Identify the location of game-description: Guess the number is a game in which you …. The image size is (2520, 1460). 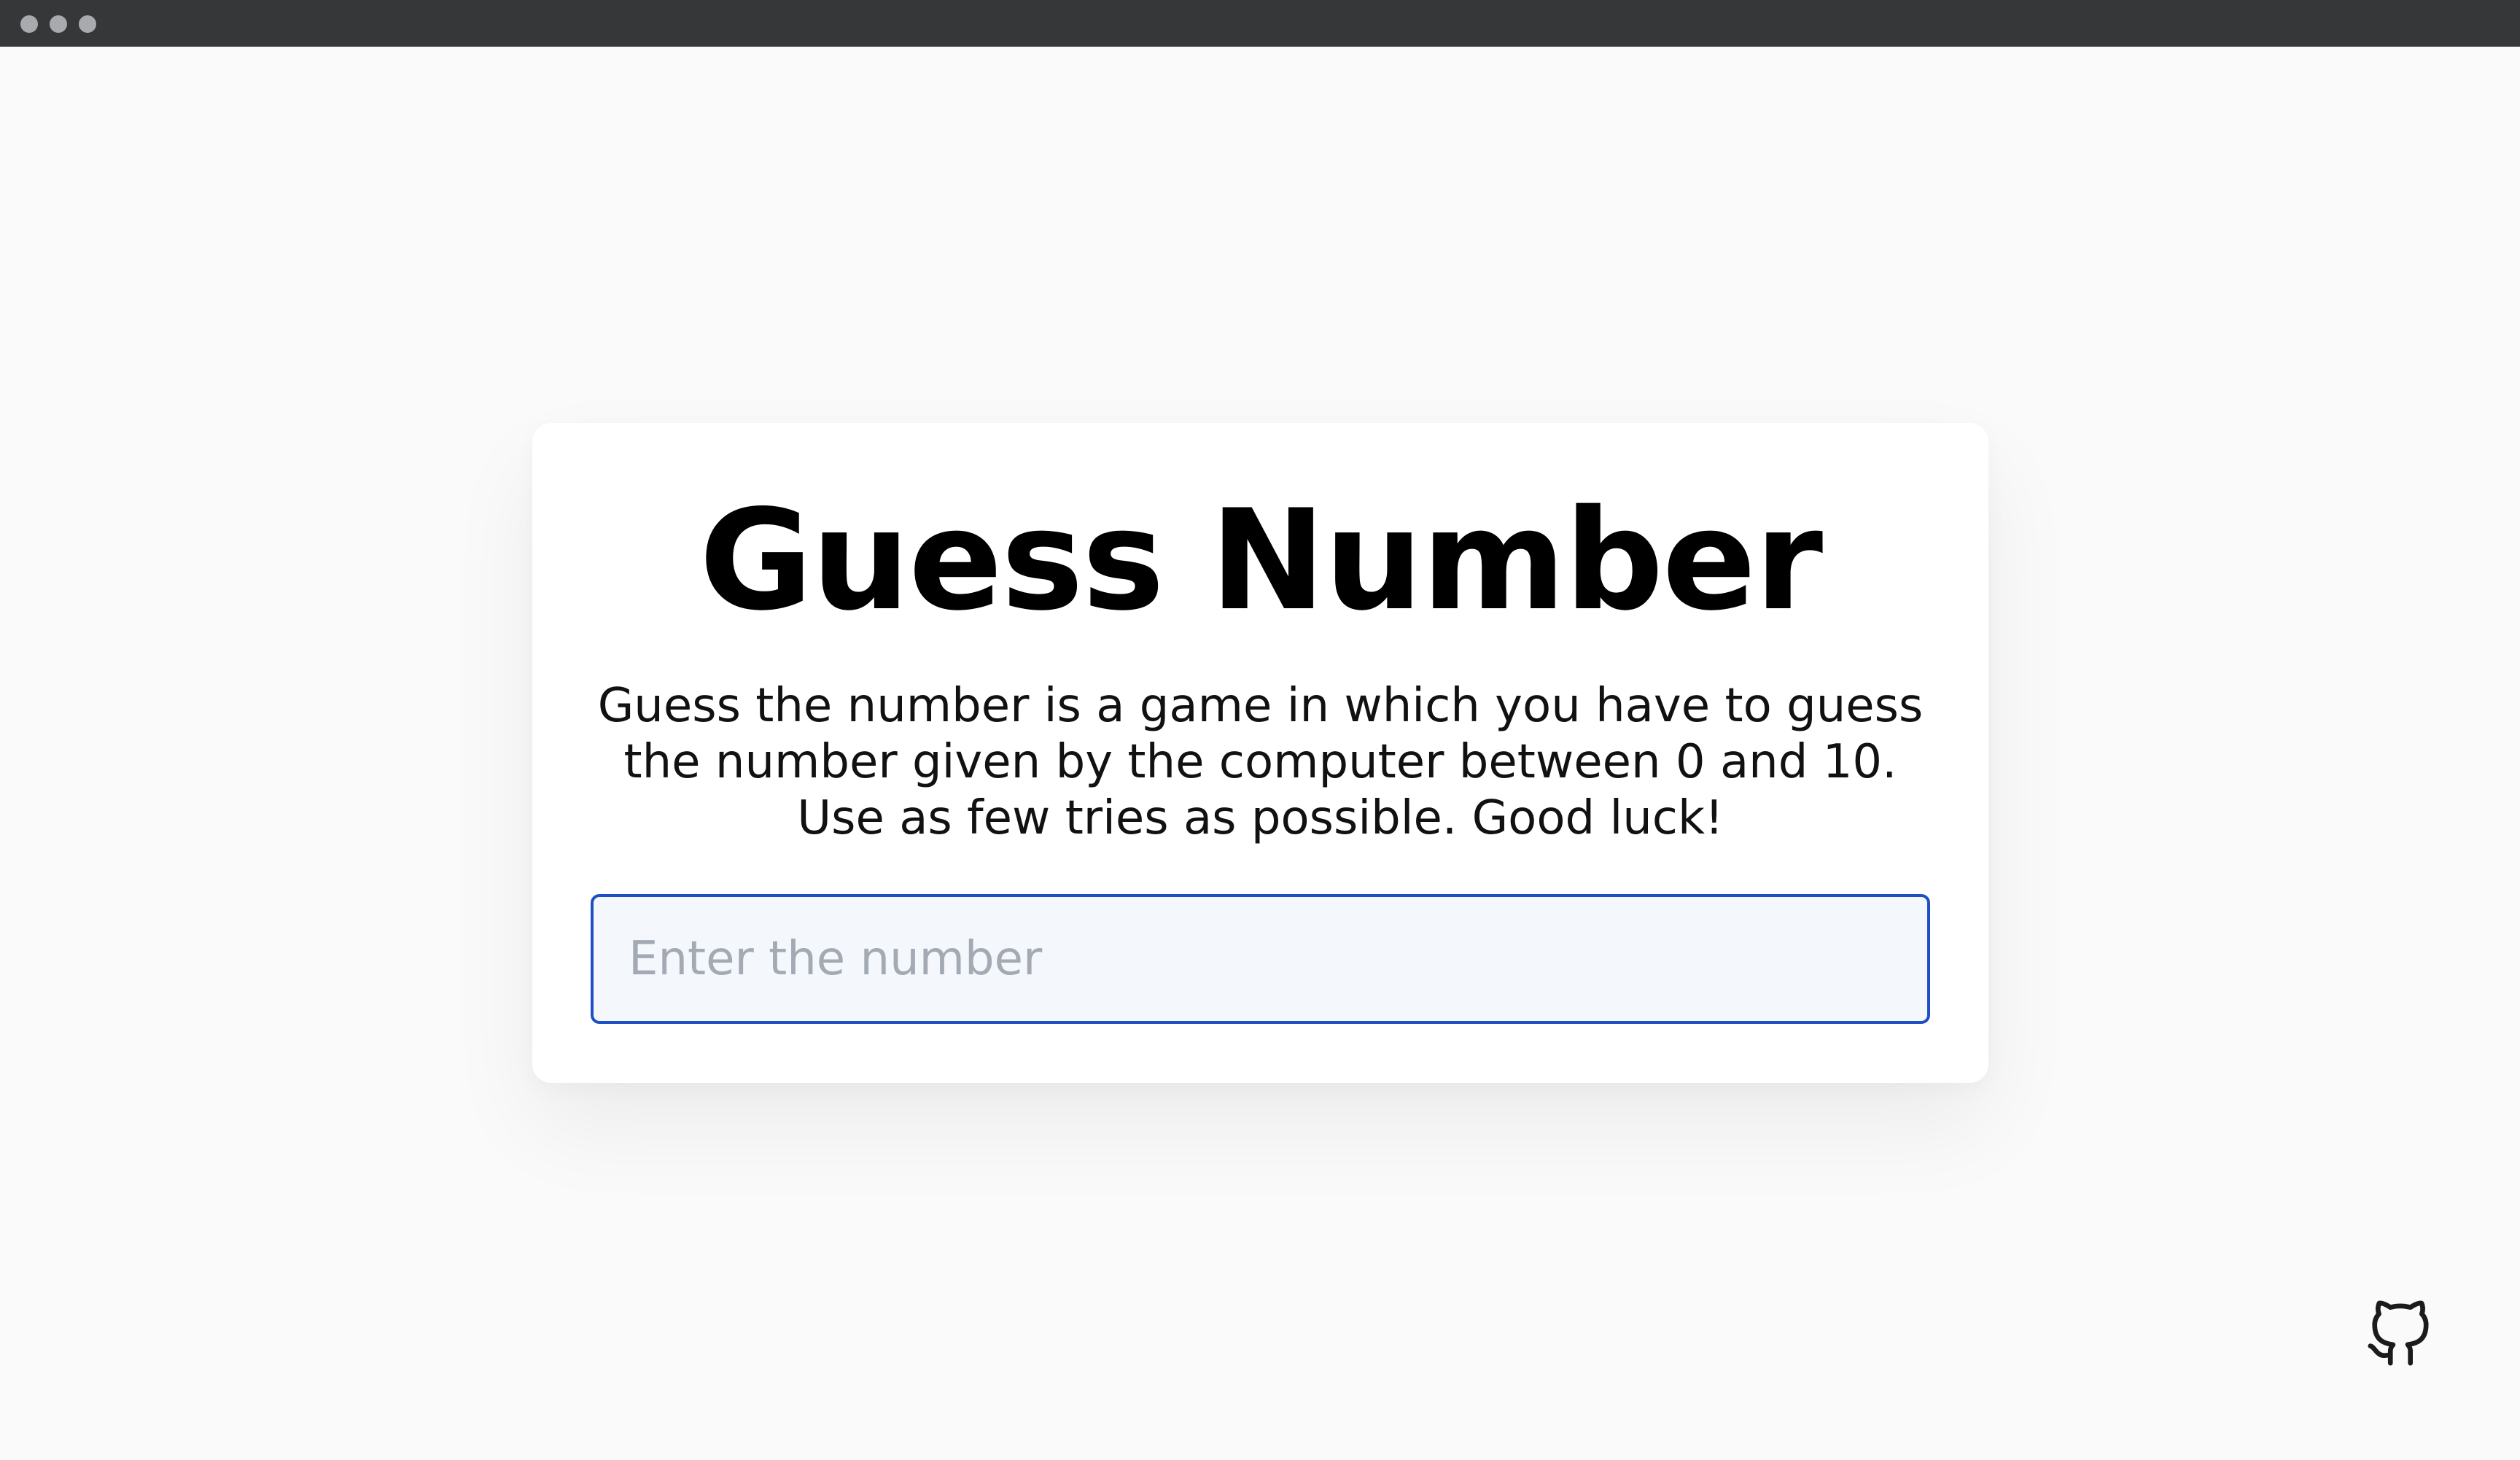
(1260, 762).